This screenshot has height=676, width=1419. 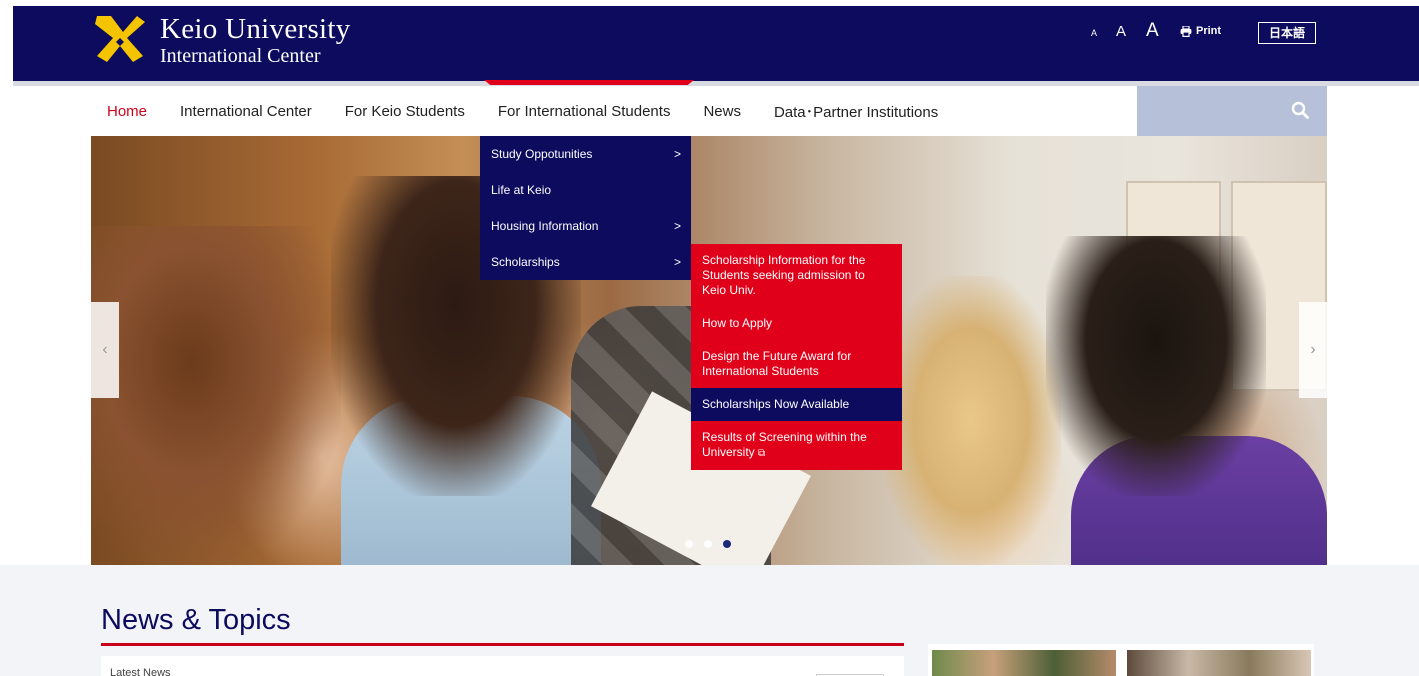 What do you see at coordinates (856, 111) in the screenshot?
I see `nav-item-data-partner-institutions: Data･Partner Institutions` at bounding box center [856, 111].